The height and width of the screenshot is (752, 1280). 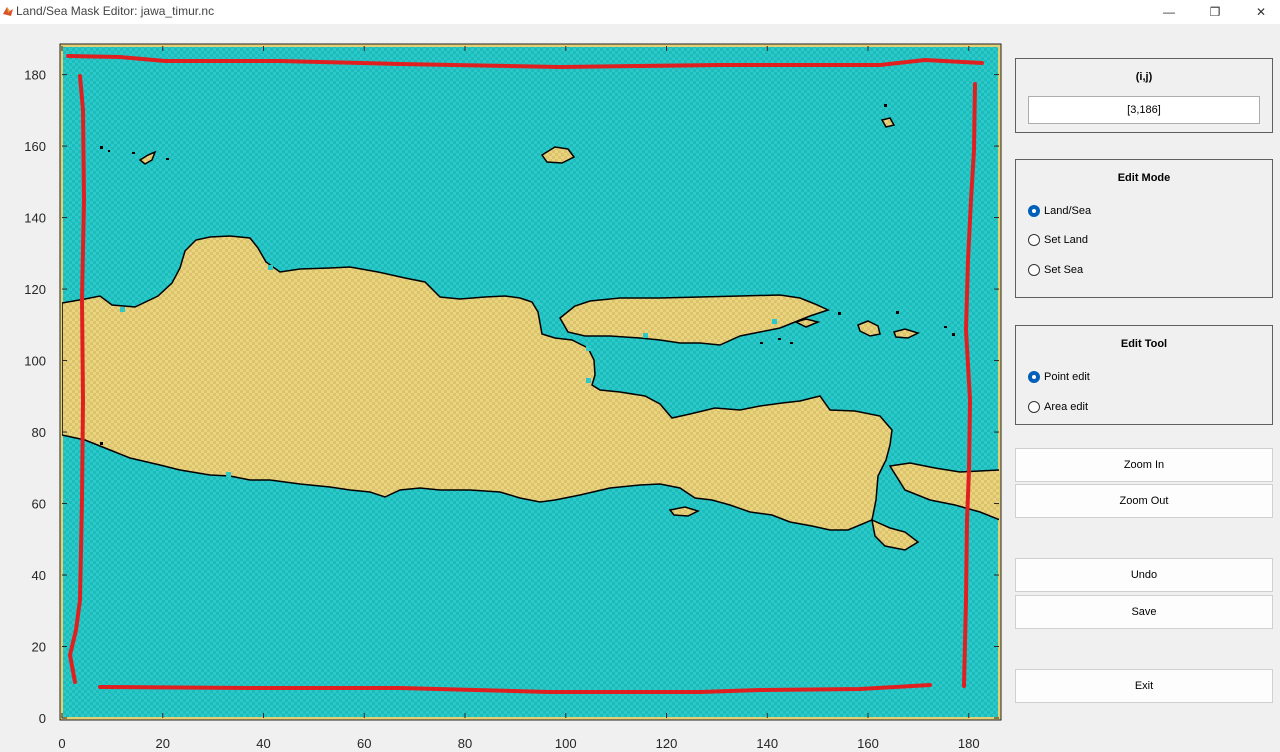 What do you see at coordinates (1144, 77) in the screenshot?
I see `ij-panel-title: (i,j)` at bounding box center [1144, 77].